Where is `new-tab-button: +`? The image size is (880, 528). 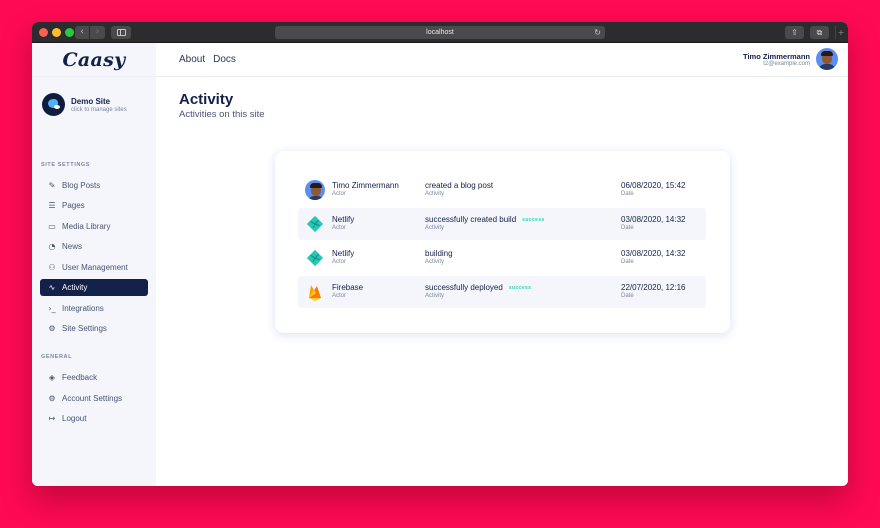
new-tab-button: + is located at coordinates (840, 32).